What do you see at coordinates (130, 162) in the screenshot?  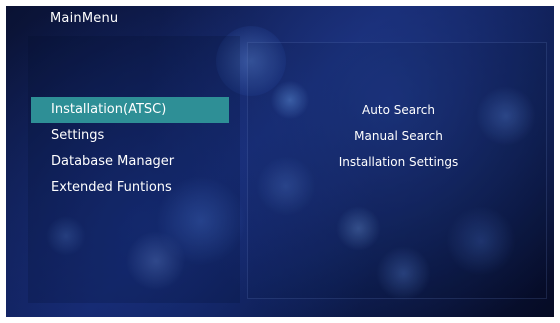 I see `menu-item-database-manager: Database Manager` at bounding box center [130, 162].